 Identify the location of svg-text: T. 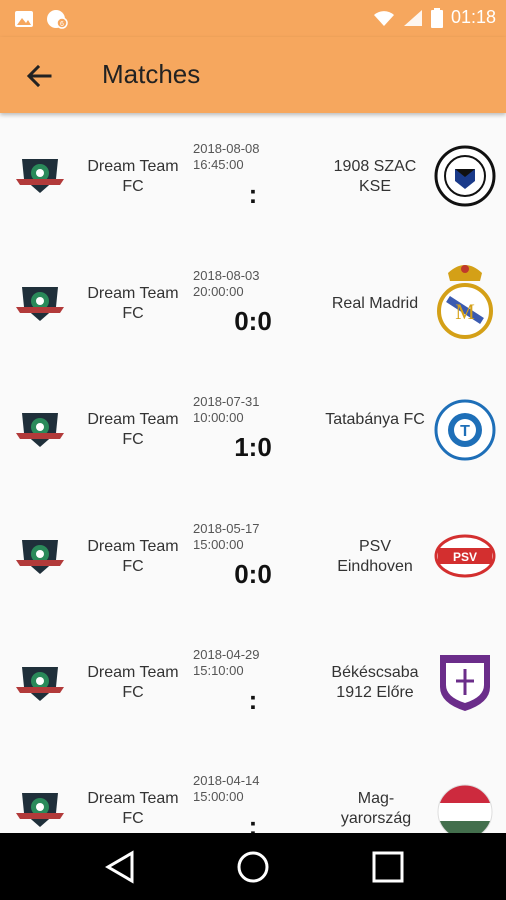
(465, 431).